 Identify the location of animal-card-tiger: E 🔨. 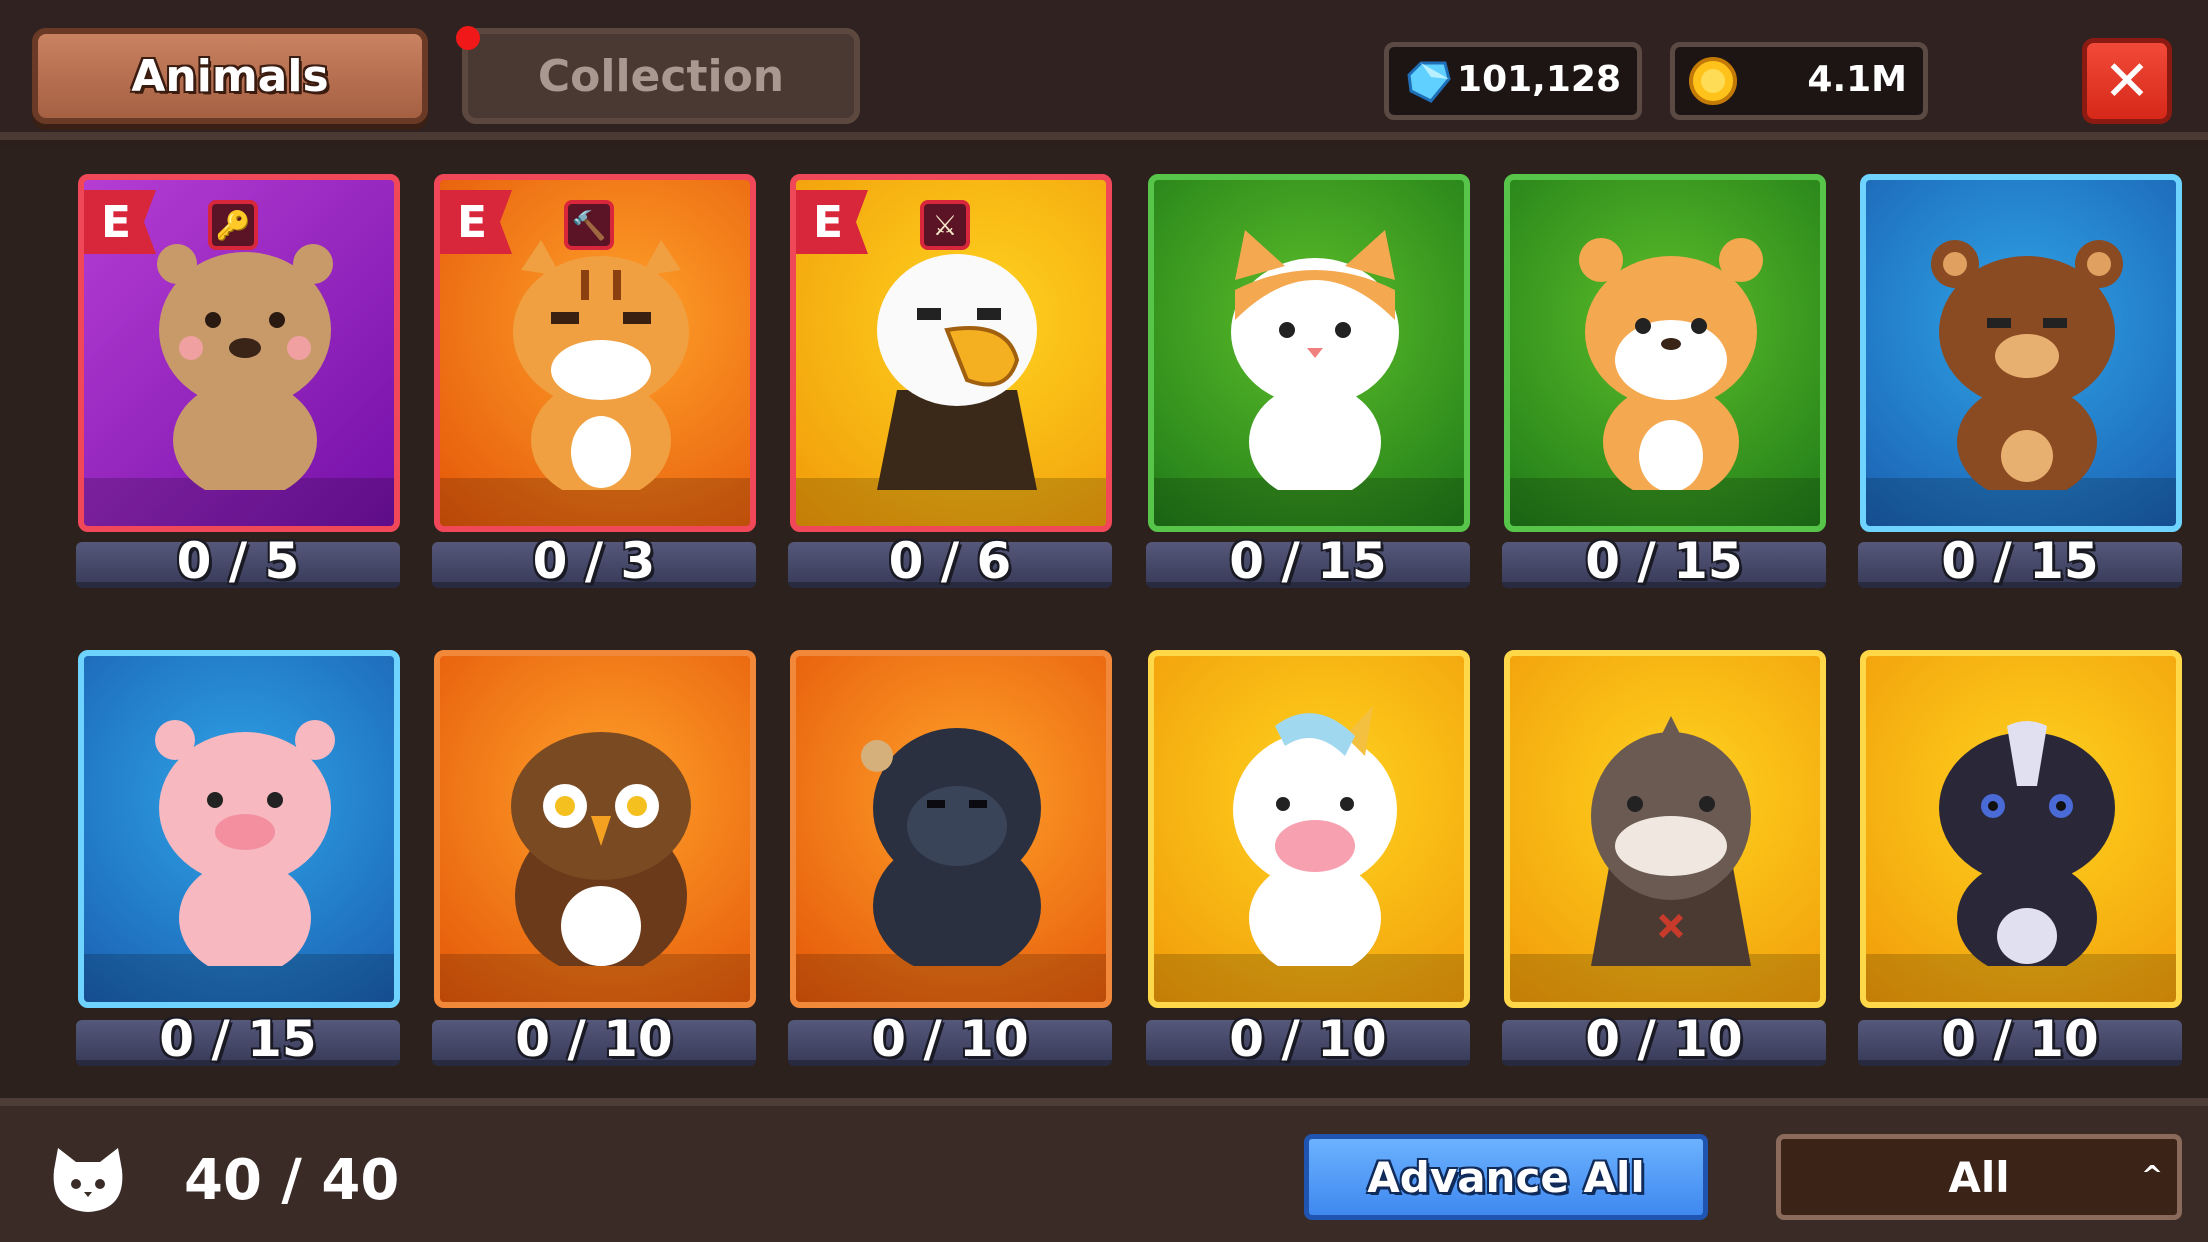
(595, 353).